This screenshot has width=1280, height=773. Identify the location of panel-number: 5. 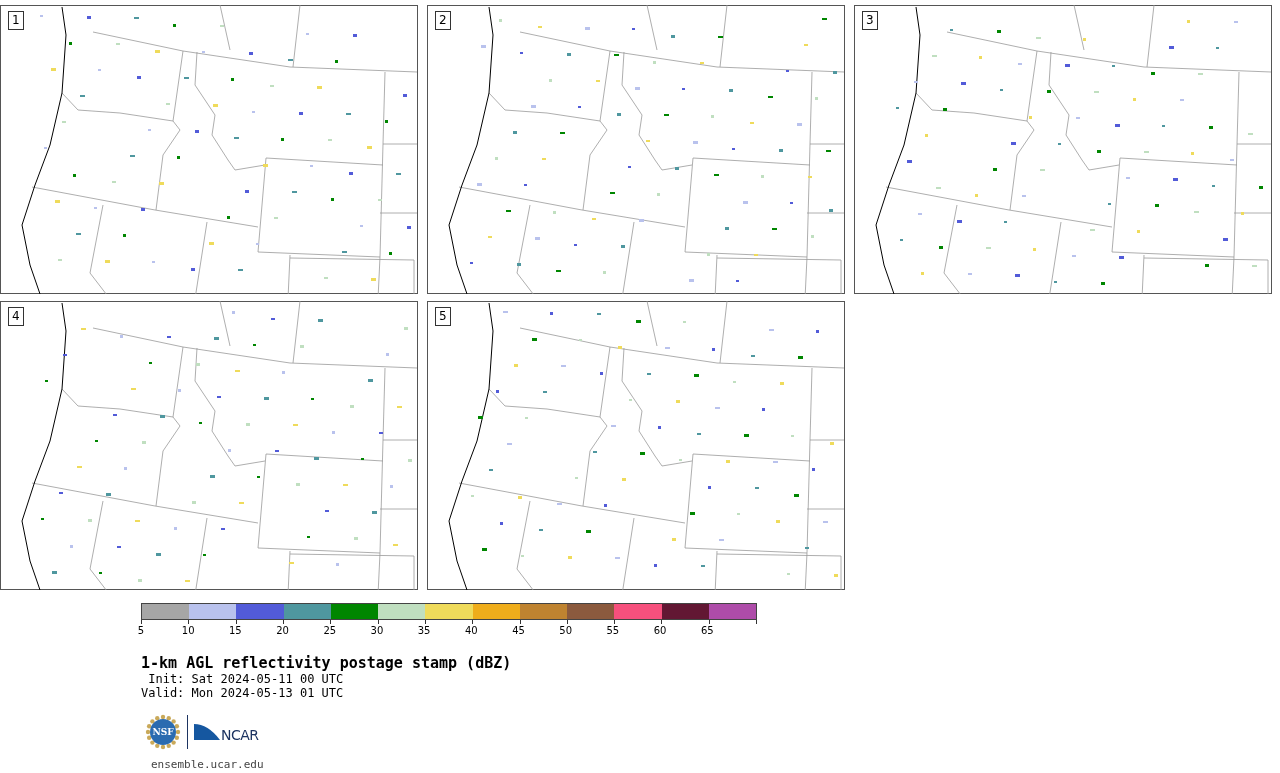
(443, 316).